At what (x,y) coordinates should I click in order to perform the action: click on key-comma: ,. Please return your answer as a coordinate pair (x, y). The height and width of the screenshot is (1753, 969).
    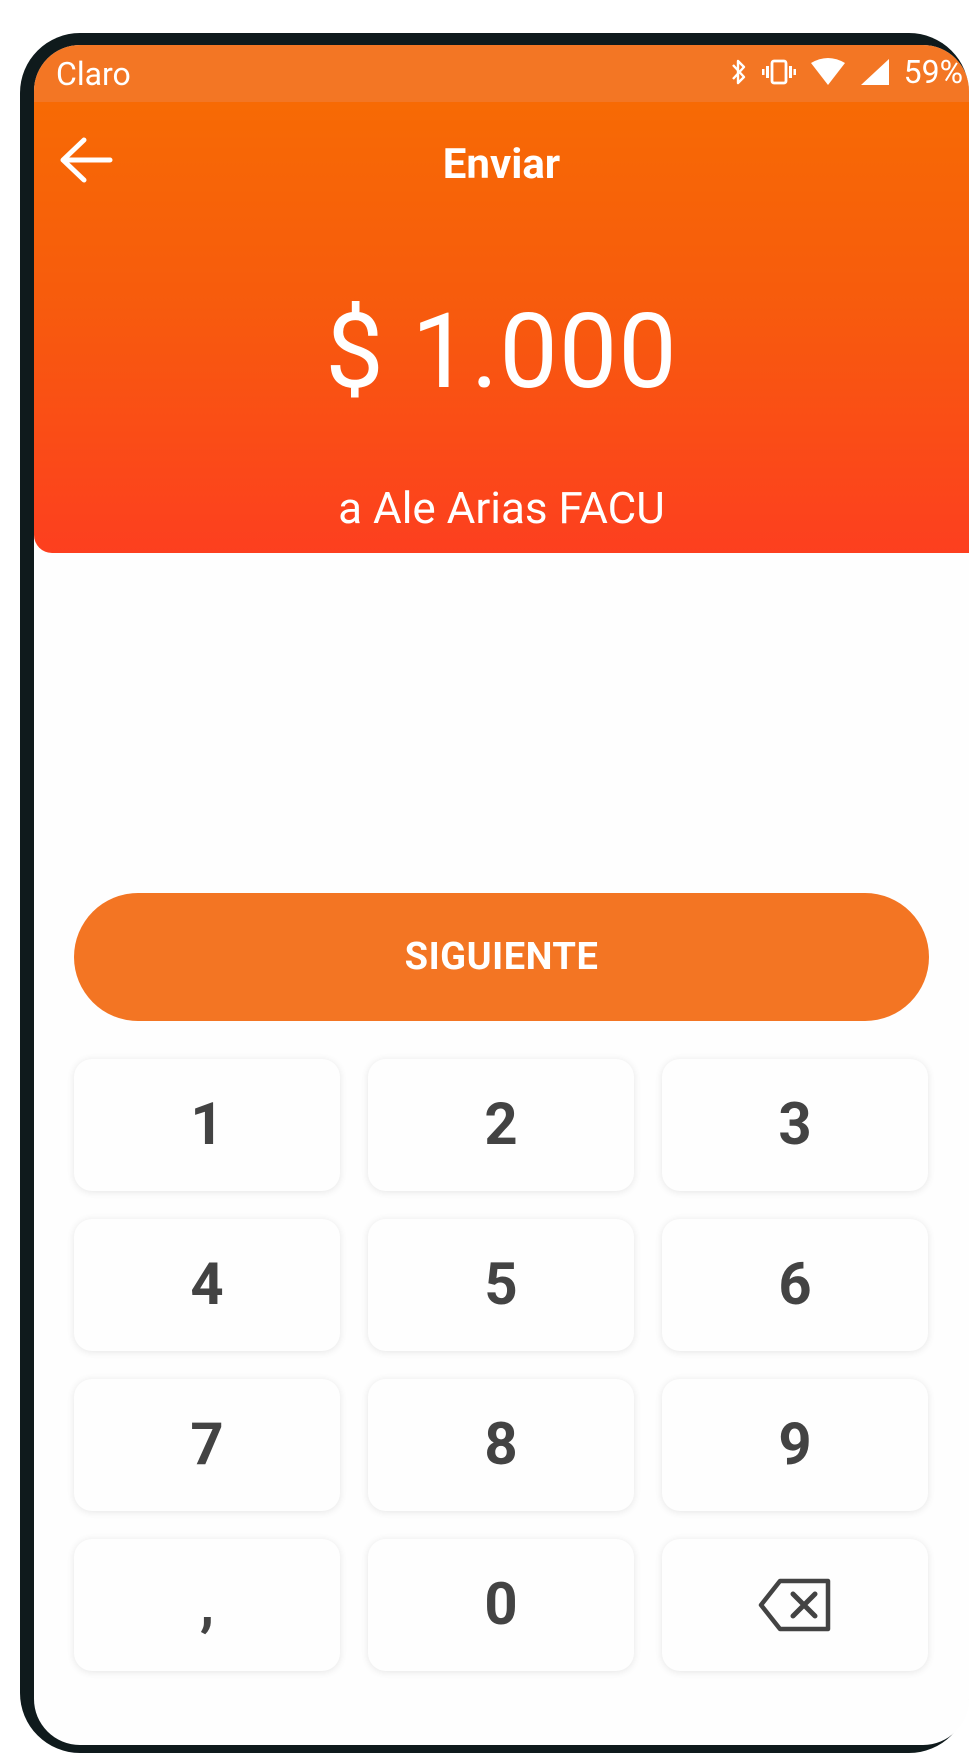
    Looking at the image, I should click on (207, 1605).